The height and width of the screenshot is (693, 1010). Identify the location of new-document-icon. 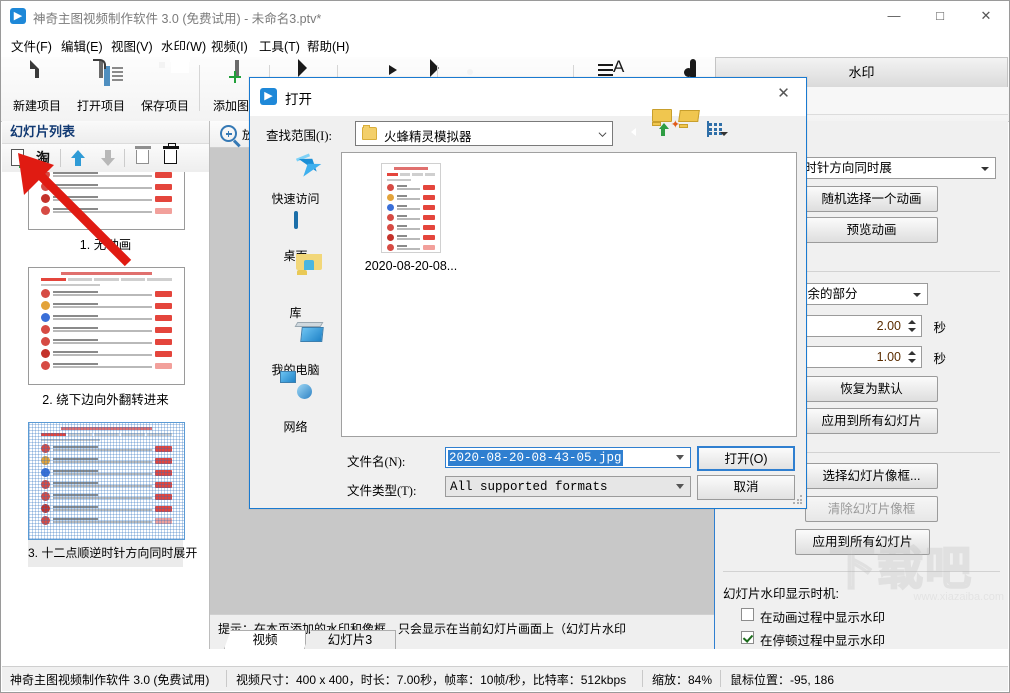
(37, 78).